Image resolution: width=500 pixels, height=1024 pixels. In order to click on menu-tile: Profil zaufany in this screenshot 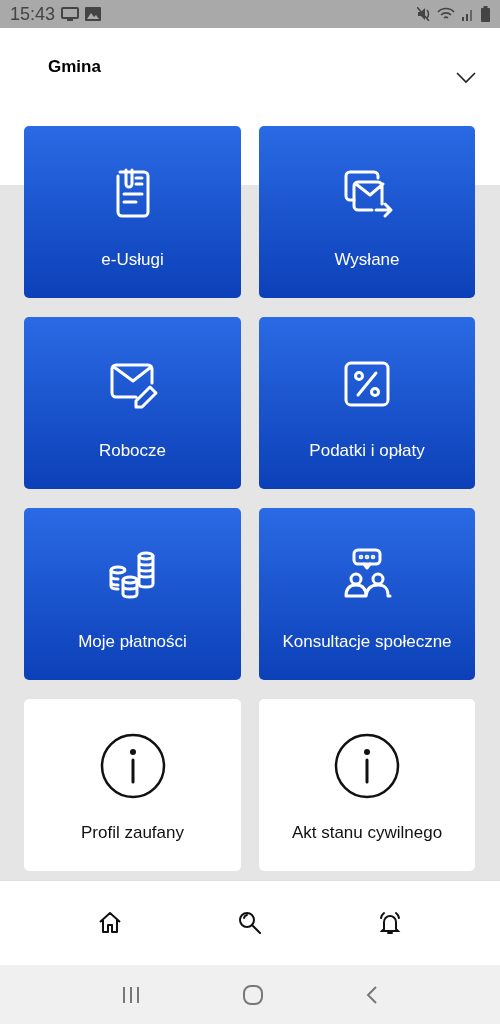, I will do `click(132, 785)`.